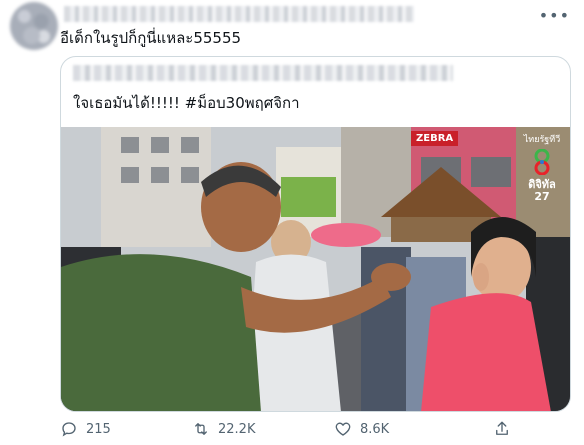 Image resolution: width=584 pixels, height=445 pixels. What do you see at coordinates (315, 431) in the screenshot?
I see `tweet-actions-bar: 215 22.2K 8.6K` at bounding box center [315, 431].